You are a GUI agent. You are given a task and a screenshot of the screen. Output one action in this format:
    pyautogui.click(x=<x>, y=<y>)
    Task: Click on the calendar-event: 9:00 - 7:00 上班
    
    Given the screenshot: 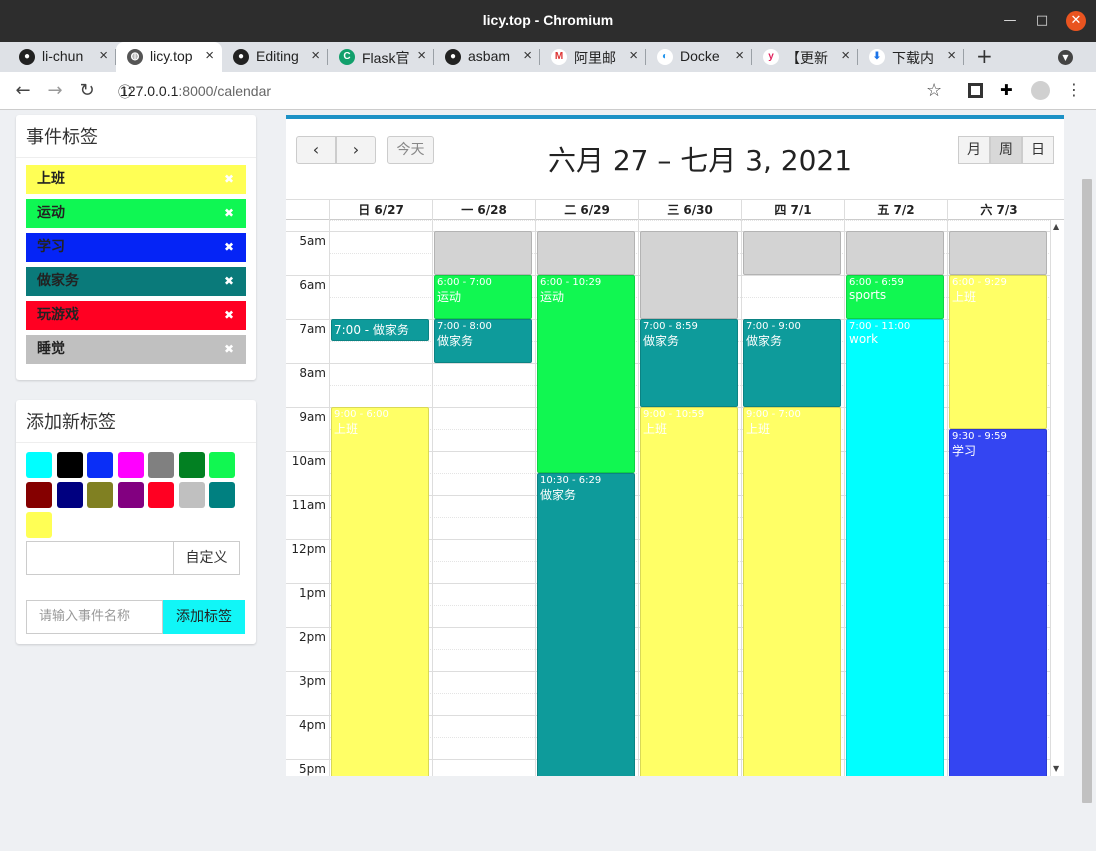 What is the action you would take?
    pyautogui.click(x=792, y=591)
    